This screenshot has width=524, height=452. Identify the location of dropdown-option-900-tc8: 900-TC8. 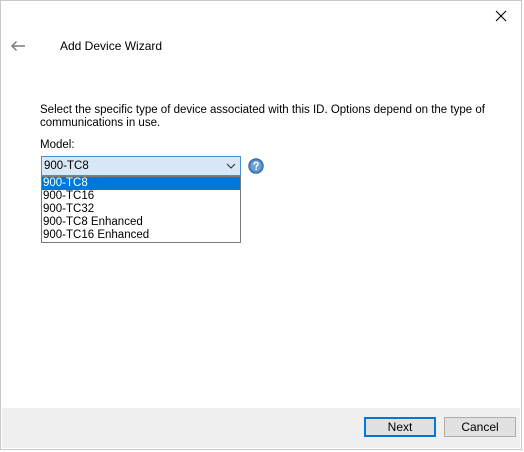
(141, 183).